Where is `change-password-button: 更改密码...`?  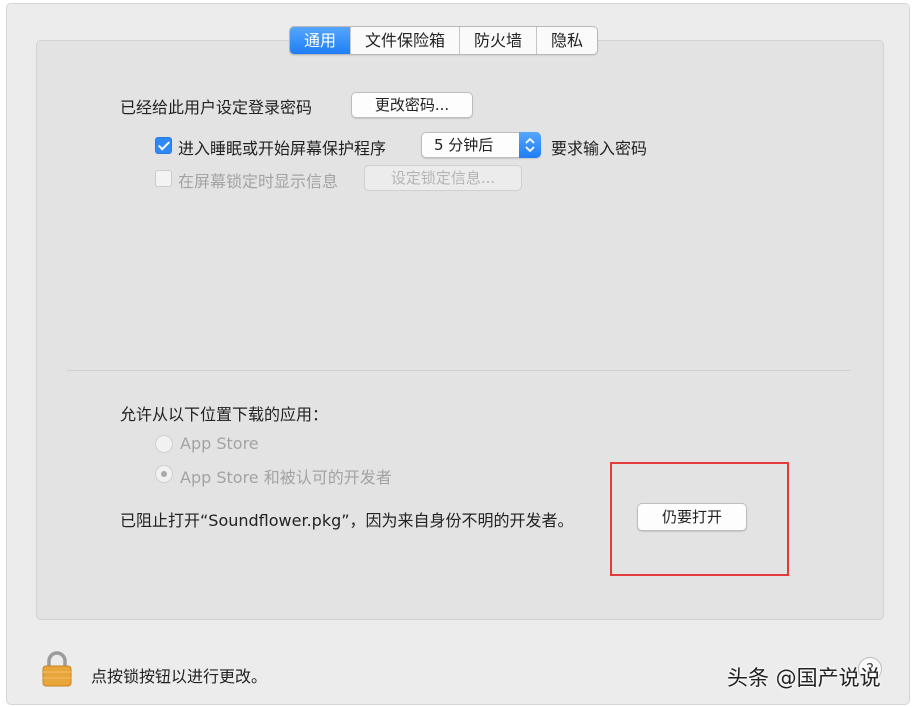 change-password-button: 更改密码... is located at coordinates (412, 105).